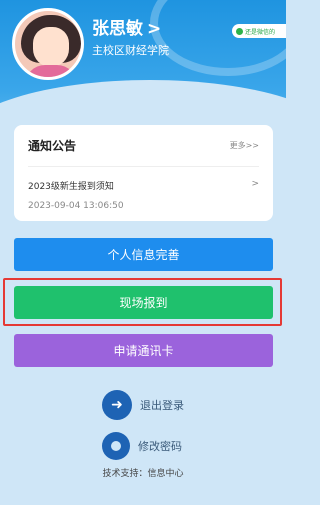 The height and width of the screenshot is (505, 320). What do you see at coordinates (239, 31) in the screenshot?
I see `wechat-icon` at bounding box center [239, 31].